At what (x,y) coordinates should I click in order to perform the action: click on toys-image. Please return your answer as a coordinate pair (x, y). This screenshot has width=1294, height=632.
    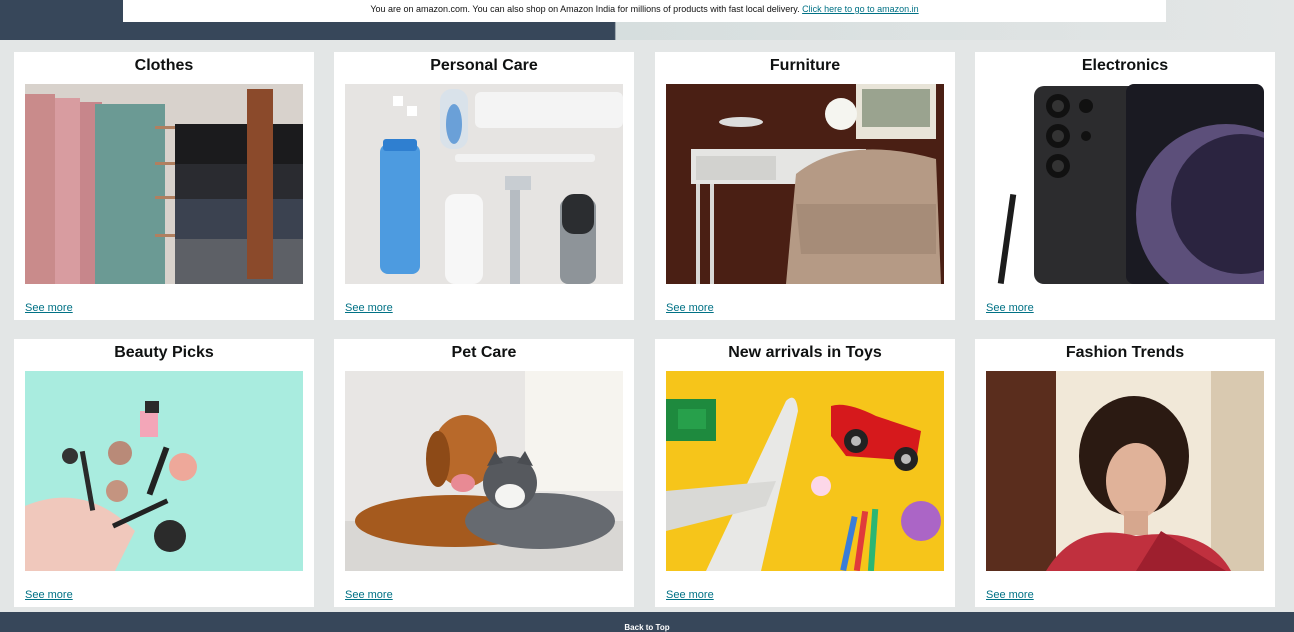
    Looking at the image, I should click on (805, 471).